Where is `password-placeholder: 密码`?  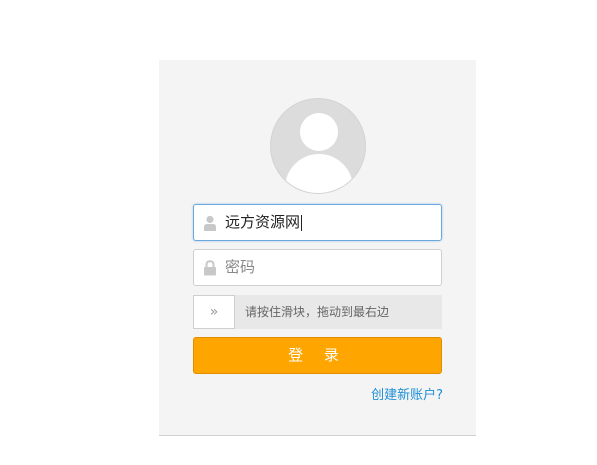 password-placeholder: 密码 is located at coordinates (240, 267).